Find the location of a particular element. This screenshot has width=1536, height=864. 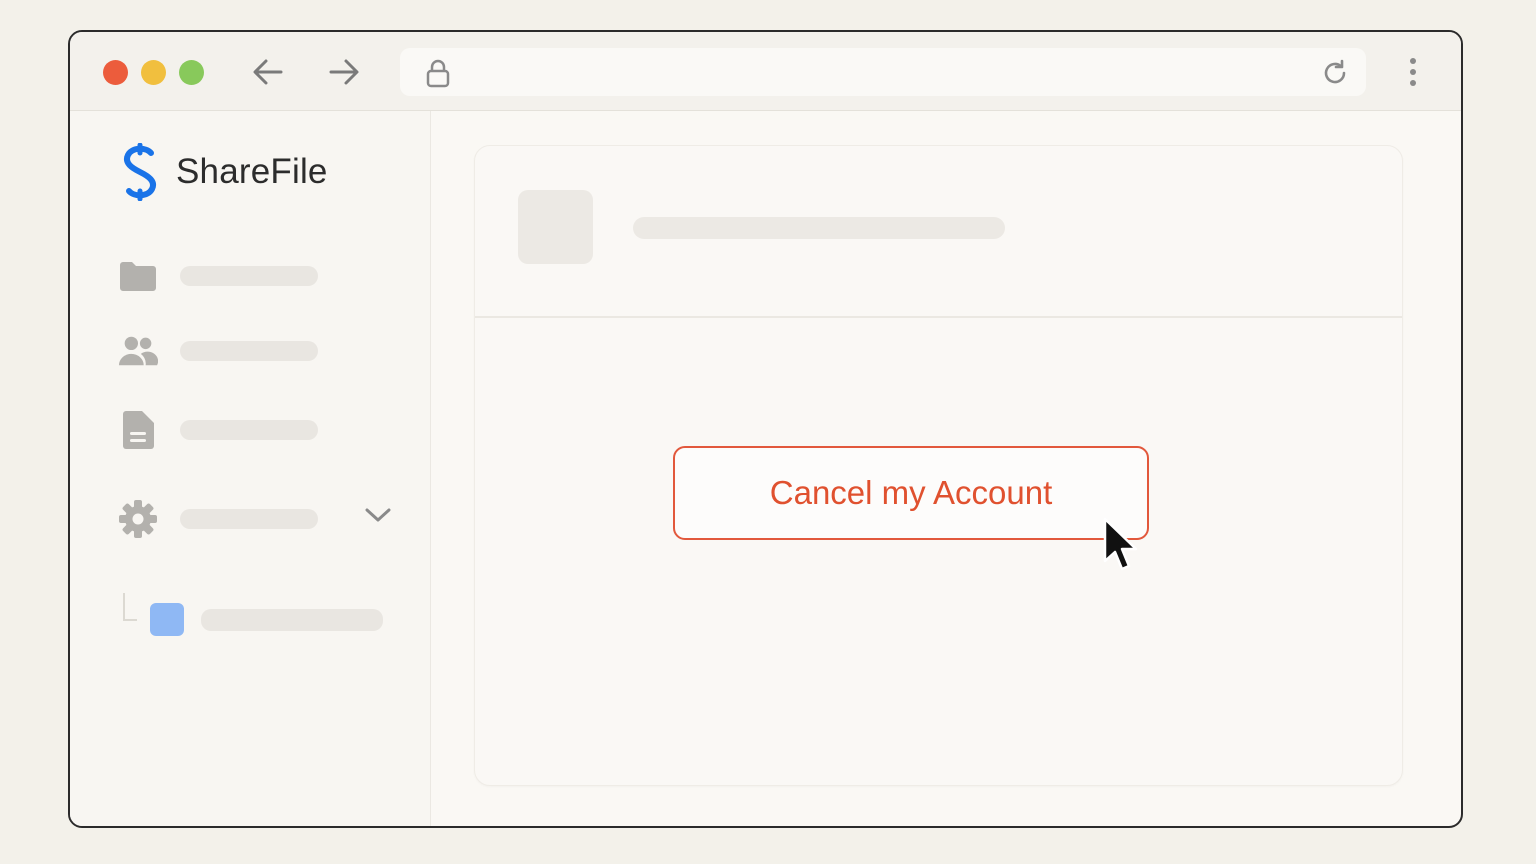

lock-icon is located at coordinates (438, 73).